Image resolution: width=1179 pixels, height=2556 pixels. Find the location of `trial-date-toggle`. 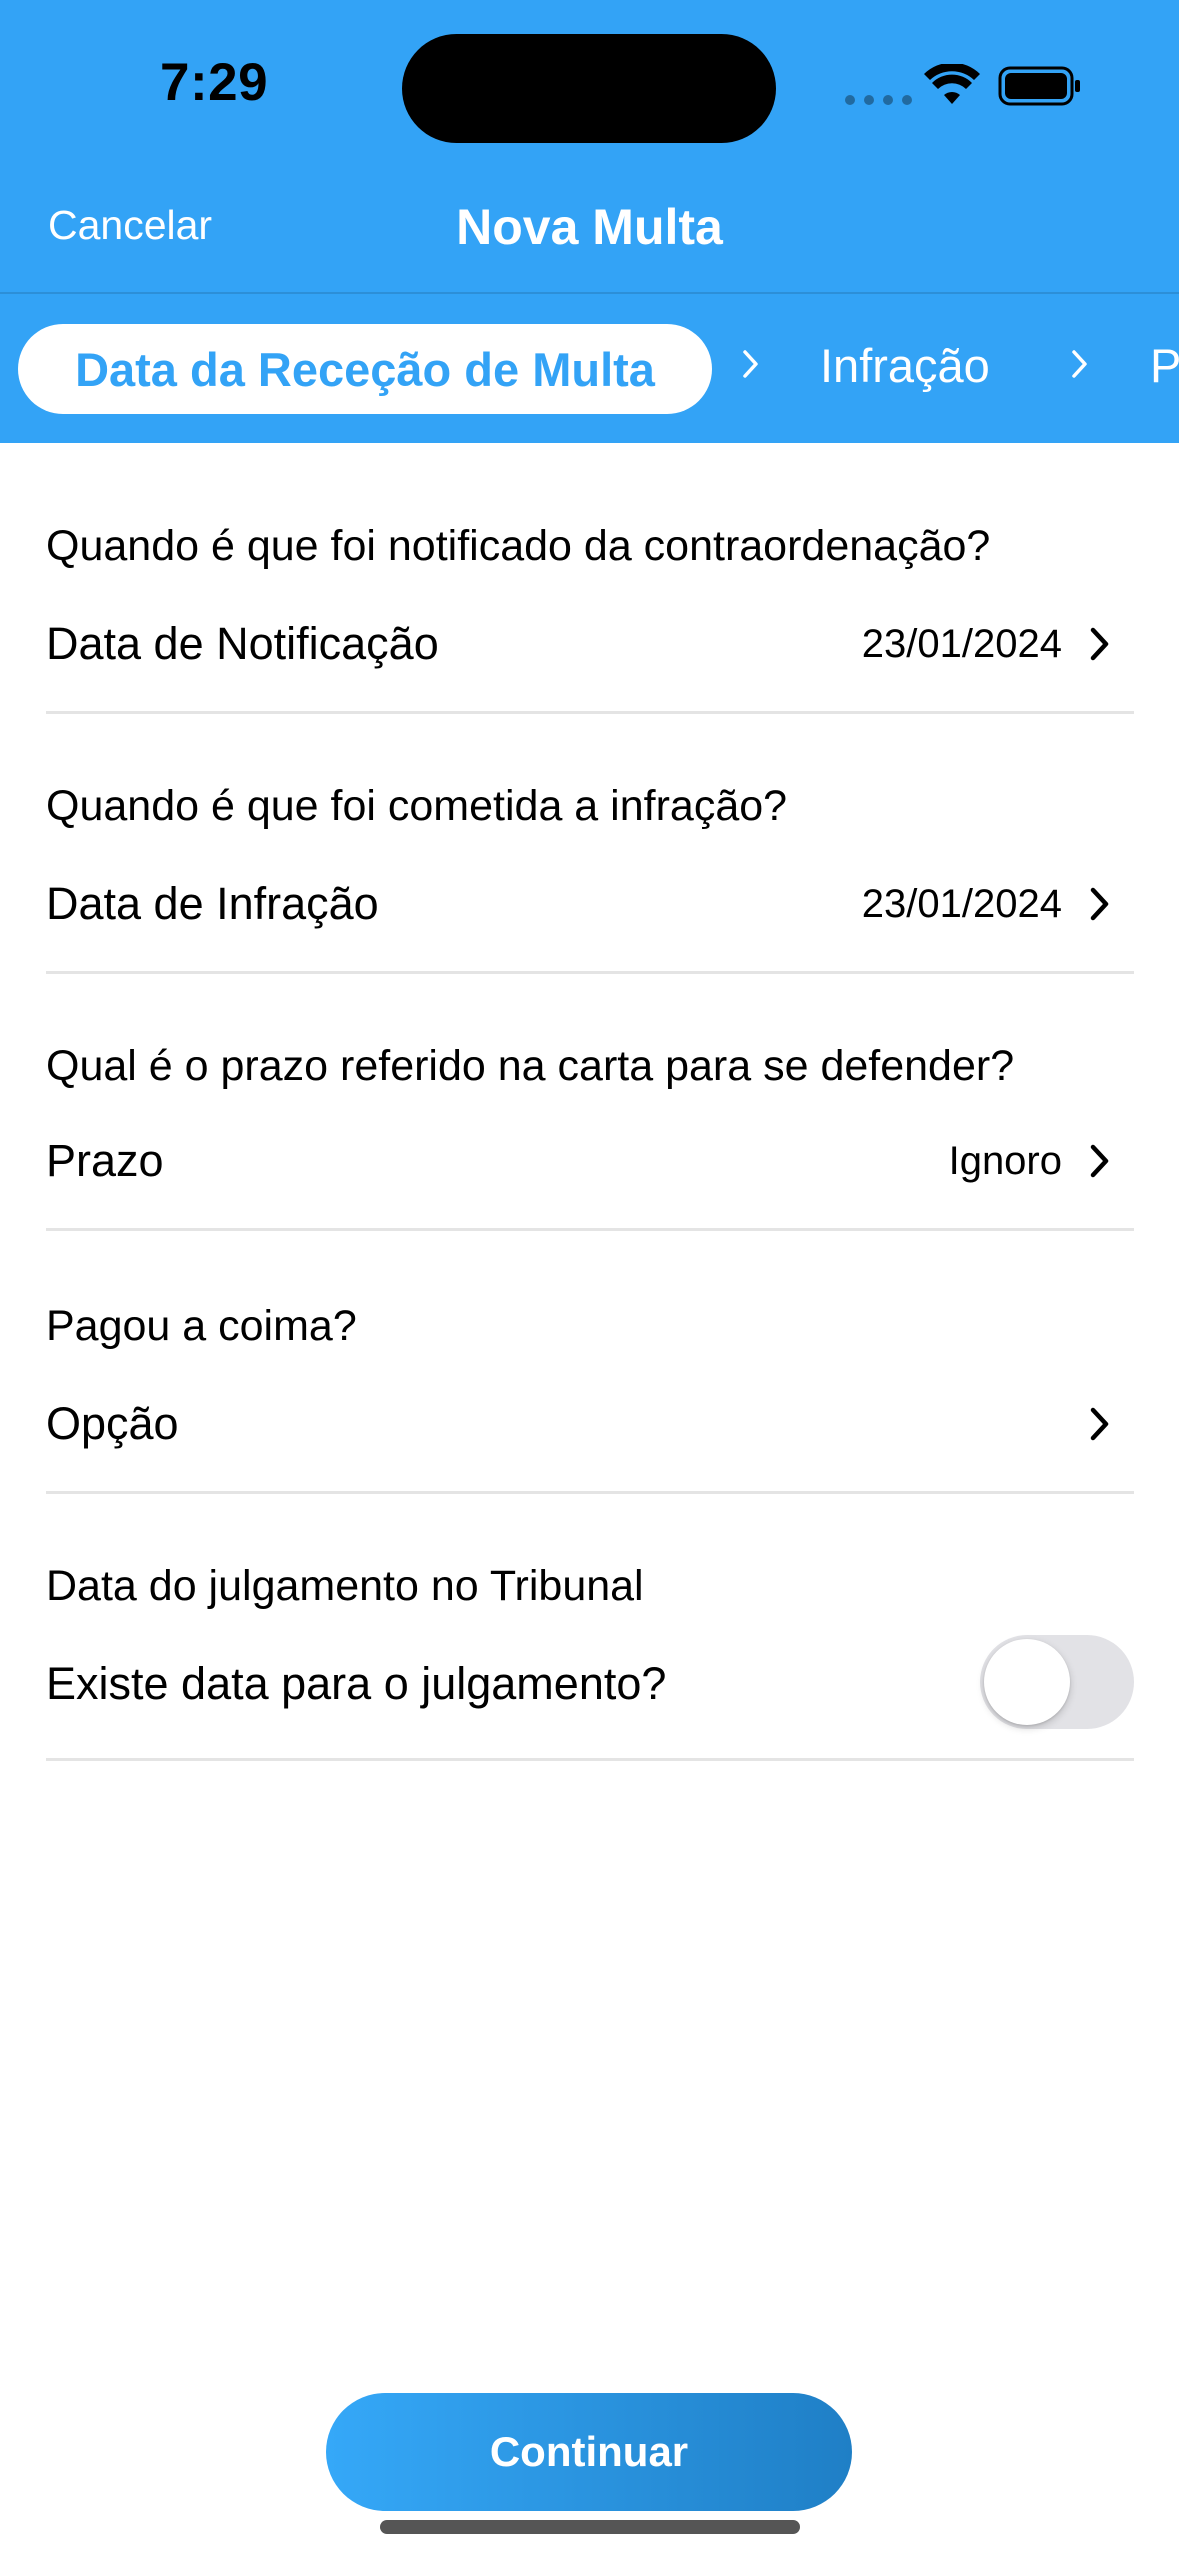

trial-date-toggle is located at coordinates (1057, 1682).